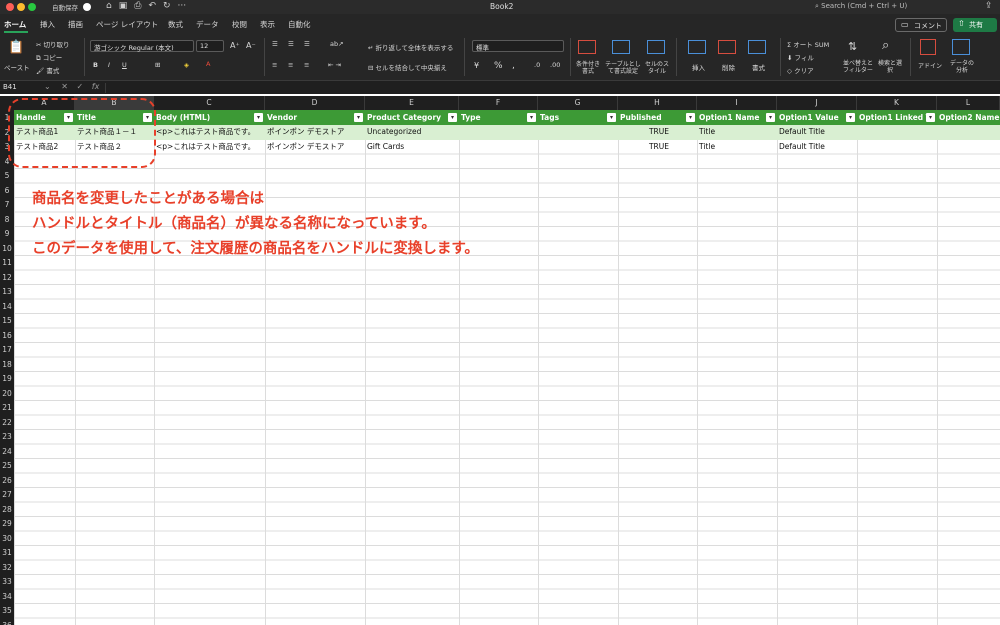  I want to click on delete-cells-button: 削除, so click(728, 67).